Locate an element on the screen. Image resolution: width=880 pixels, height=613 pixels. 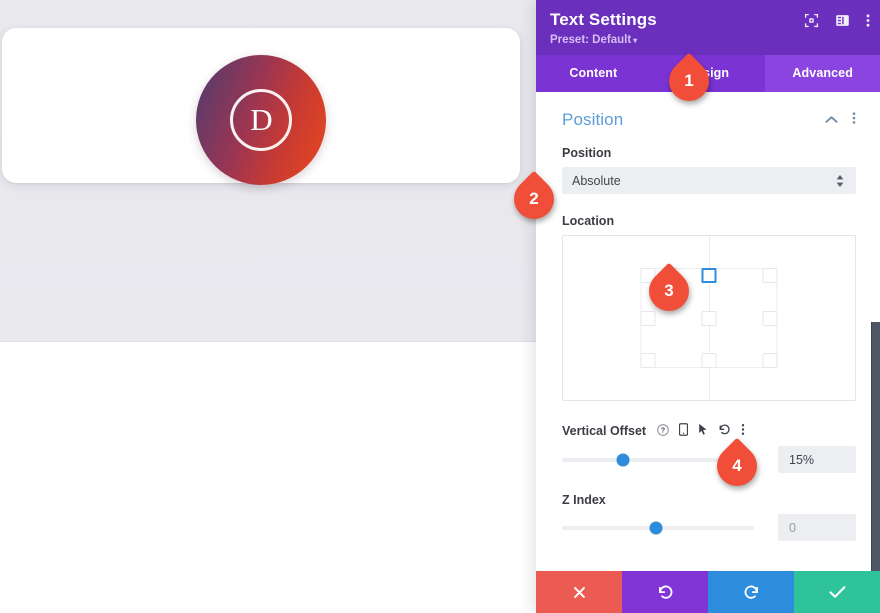
section-title: Position is located at coordinates (593, 120).